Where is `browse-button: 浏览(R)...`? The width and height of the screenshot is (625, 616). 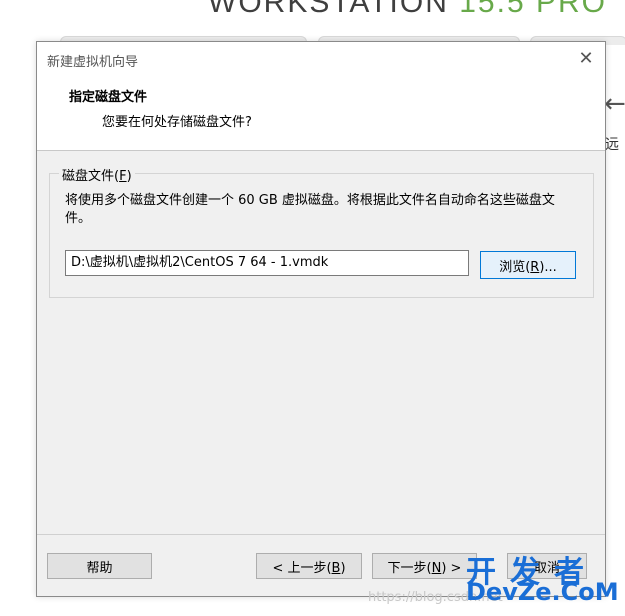
browse-button: 浏览(R)... is located at coordinates (528, 265).